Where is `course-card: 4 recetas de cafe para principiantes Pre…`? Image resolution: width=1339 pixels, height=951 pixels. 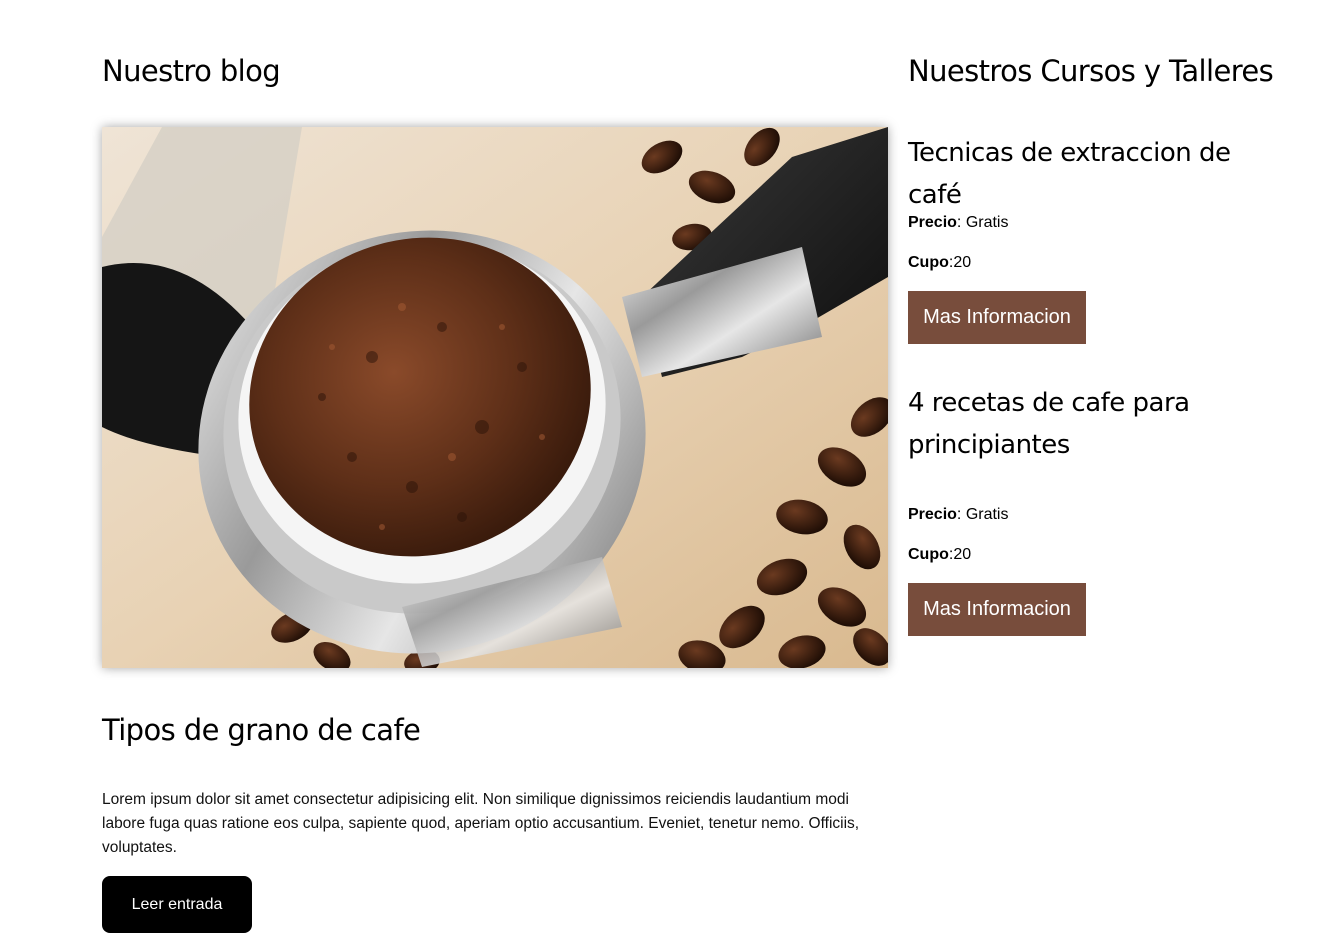 course-card: 4 recetas de cafe para principiantes Pre… is located at coordinates (1118, 509).